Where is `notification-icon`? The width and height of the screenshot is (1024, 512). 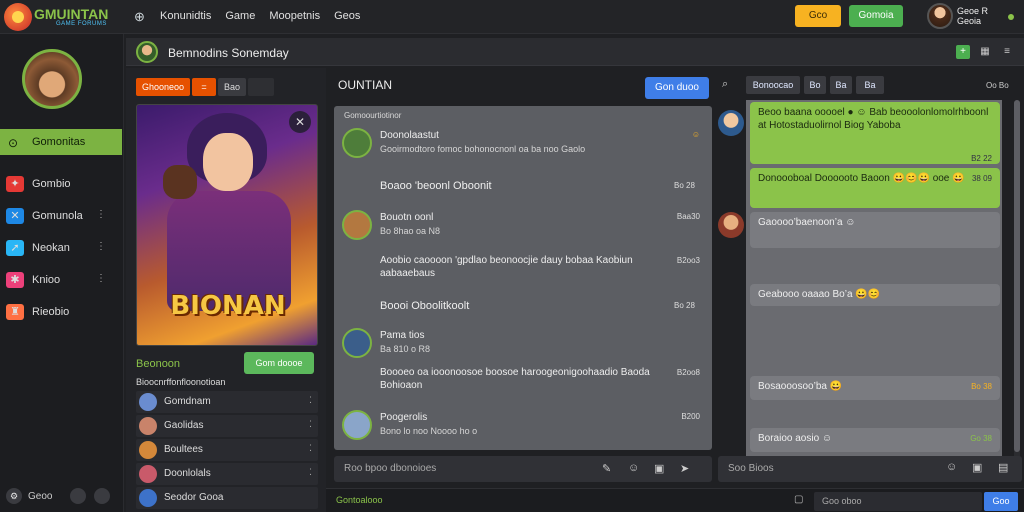
notification-icon is located at coordinates (78, 496).